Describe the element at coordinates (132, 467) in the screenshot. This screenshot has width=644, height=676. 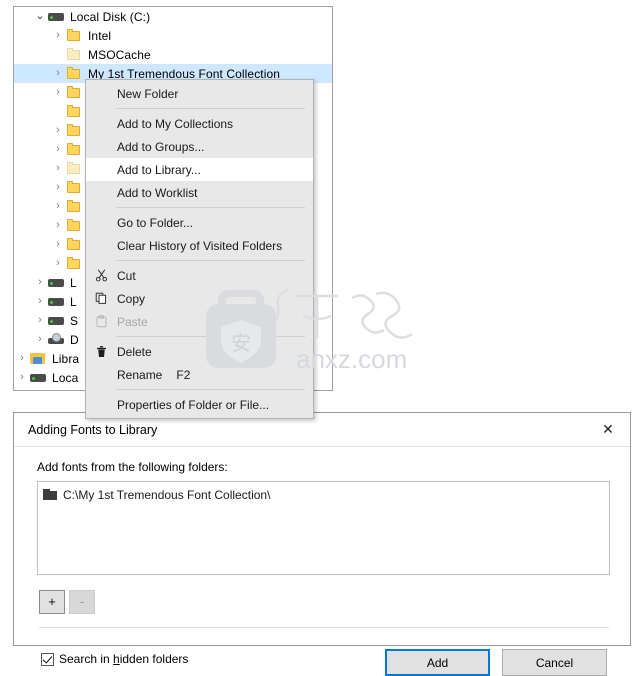
I see `folders-caption: Add fonts from the following folders:` at that location.